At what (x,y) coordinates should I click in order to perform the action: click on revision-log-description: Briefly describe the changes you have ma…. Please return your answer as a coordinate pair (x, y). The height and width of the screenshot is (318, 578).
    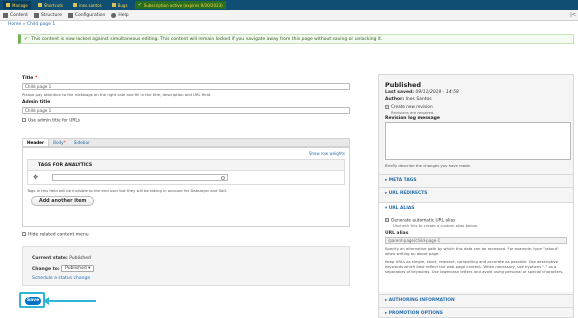
    Looking at the image, I should click on (428, 165).